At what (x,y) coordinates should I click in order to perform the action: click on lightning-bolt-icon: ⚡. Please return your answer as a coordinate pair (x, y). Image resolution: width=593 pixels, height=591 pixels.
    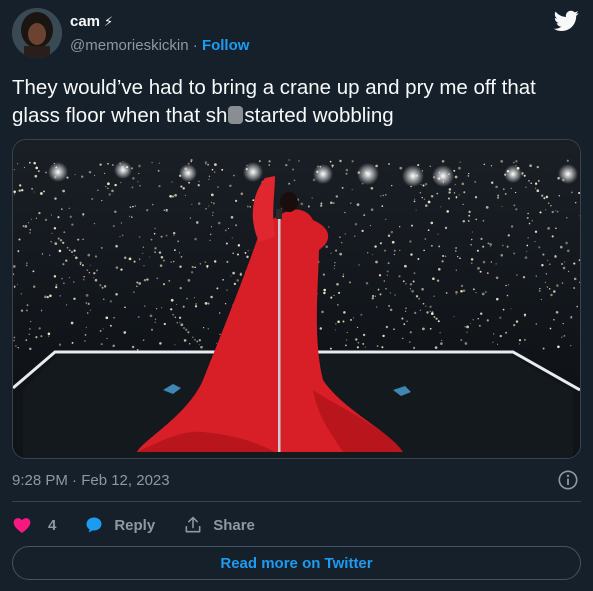
    Looking at the image, I should click on (109, 21).